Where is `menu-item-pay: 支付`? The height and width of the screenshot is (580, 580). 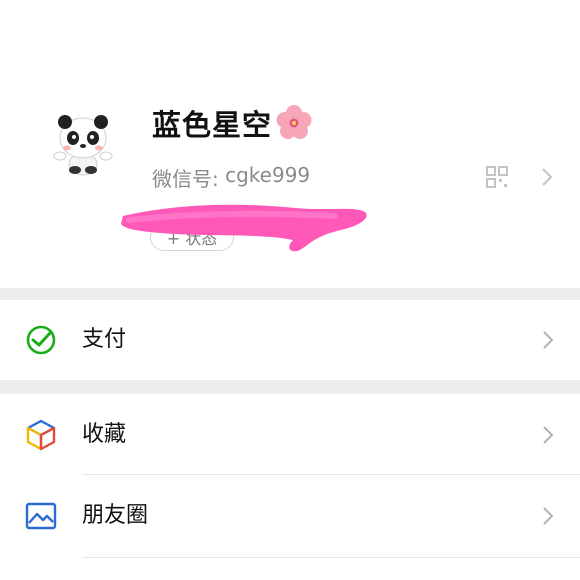
menu-item-pay: 支付 is located at coordinates (290, 340).